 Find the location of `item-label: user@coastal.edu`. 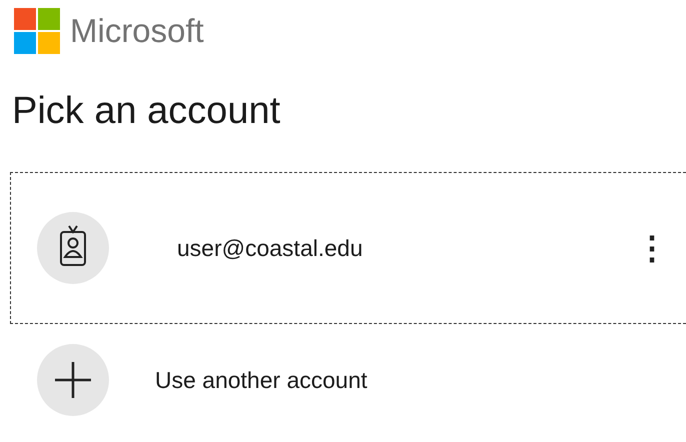

item-label: user@coastal.edu is located at coordinates (270, 248).